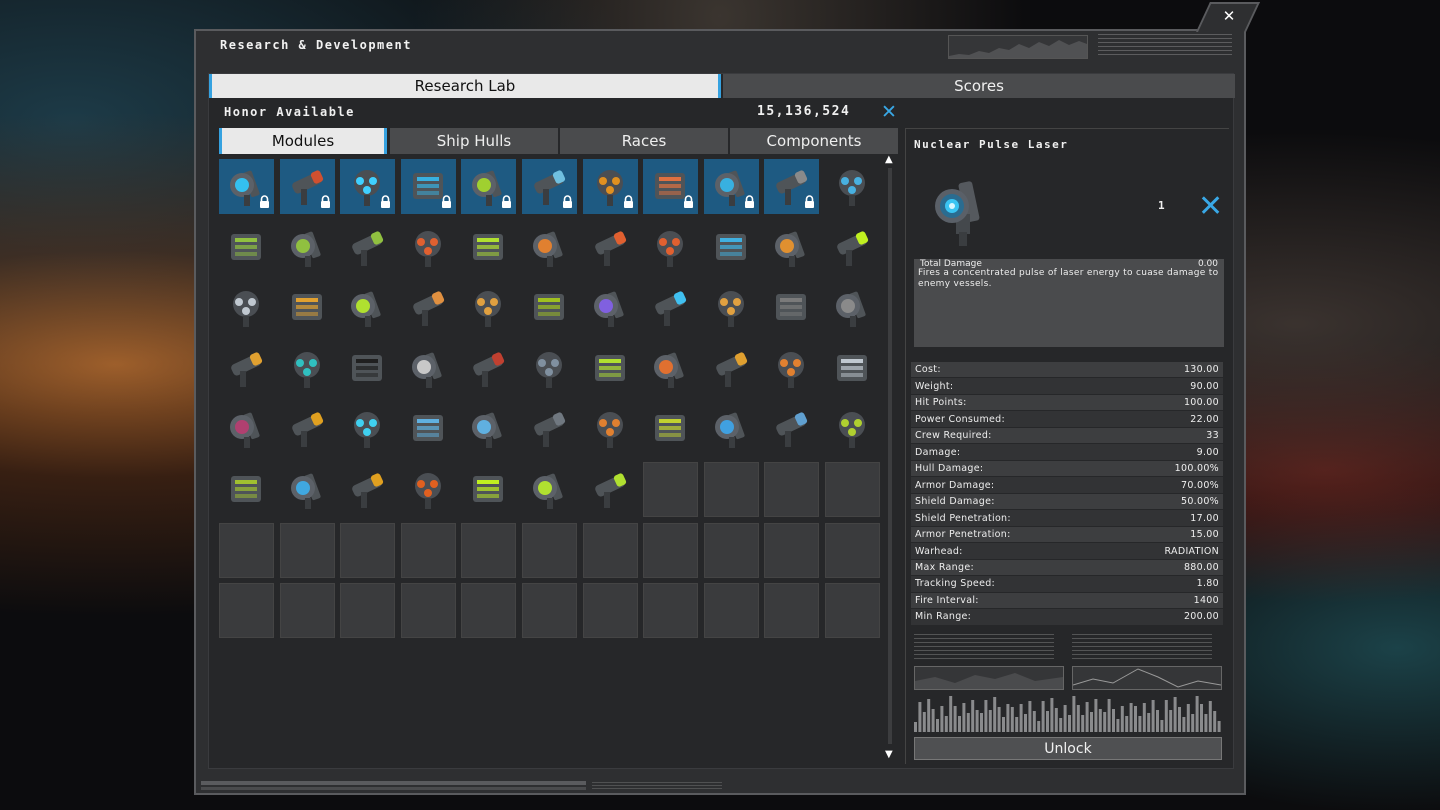 The height and width of the screenshot is (810, 1440). I want to click on tab-research-lab: Research Lab, so click(465, 86).